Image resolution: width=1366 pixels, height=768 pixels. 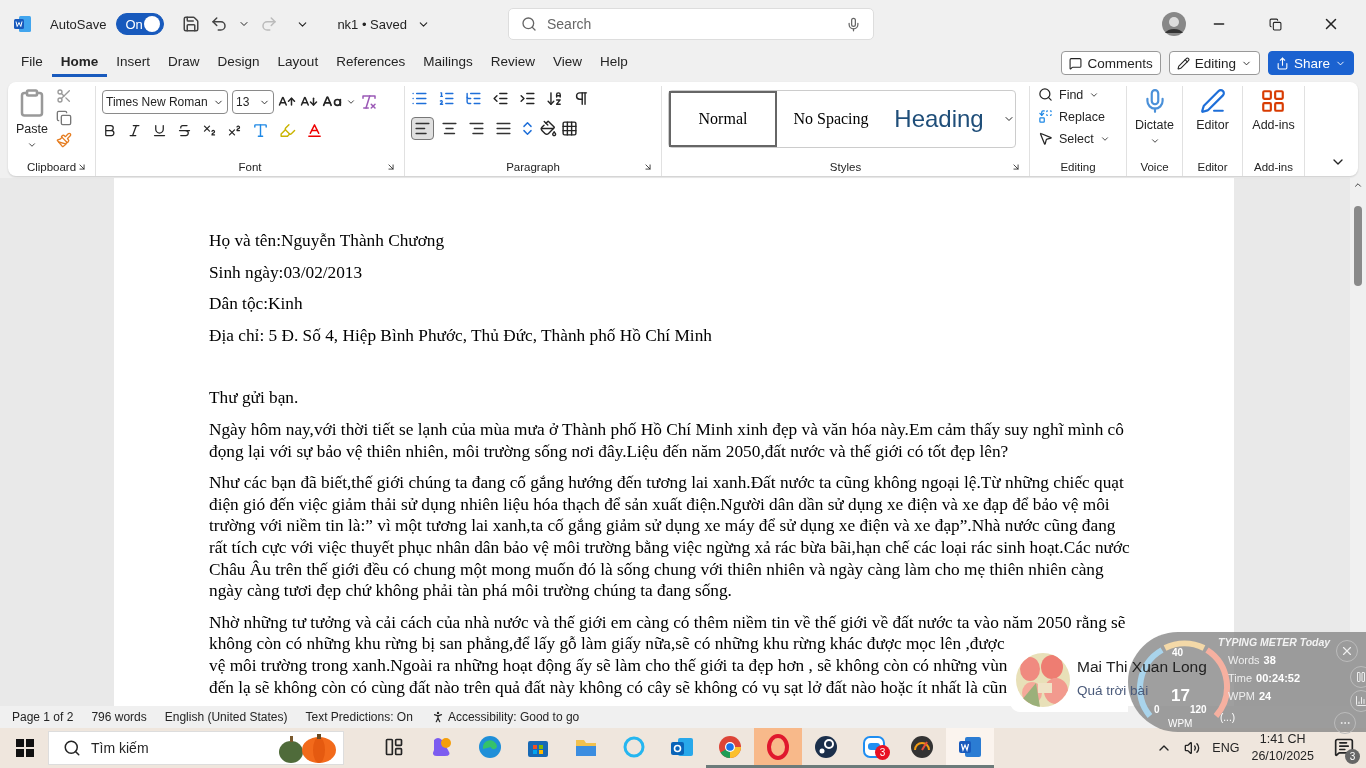 What do you see at coordinates (1358, 246) in the screenshot?
I see `scrollbar-thumb` at bounding box center [1358, 246].